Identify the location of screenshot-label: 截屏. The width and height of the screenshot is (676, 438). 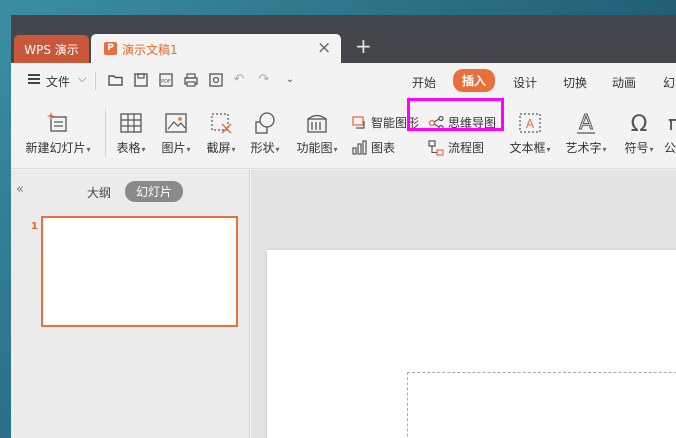
(218, 148).